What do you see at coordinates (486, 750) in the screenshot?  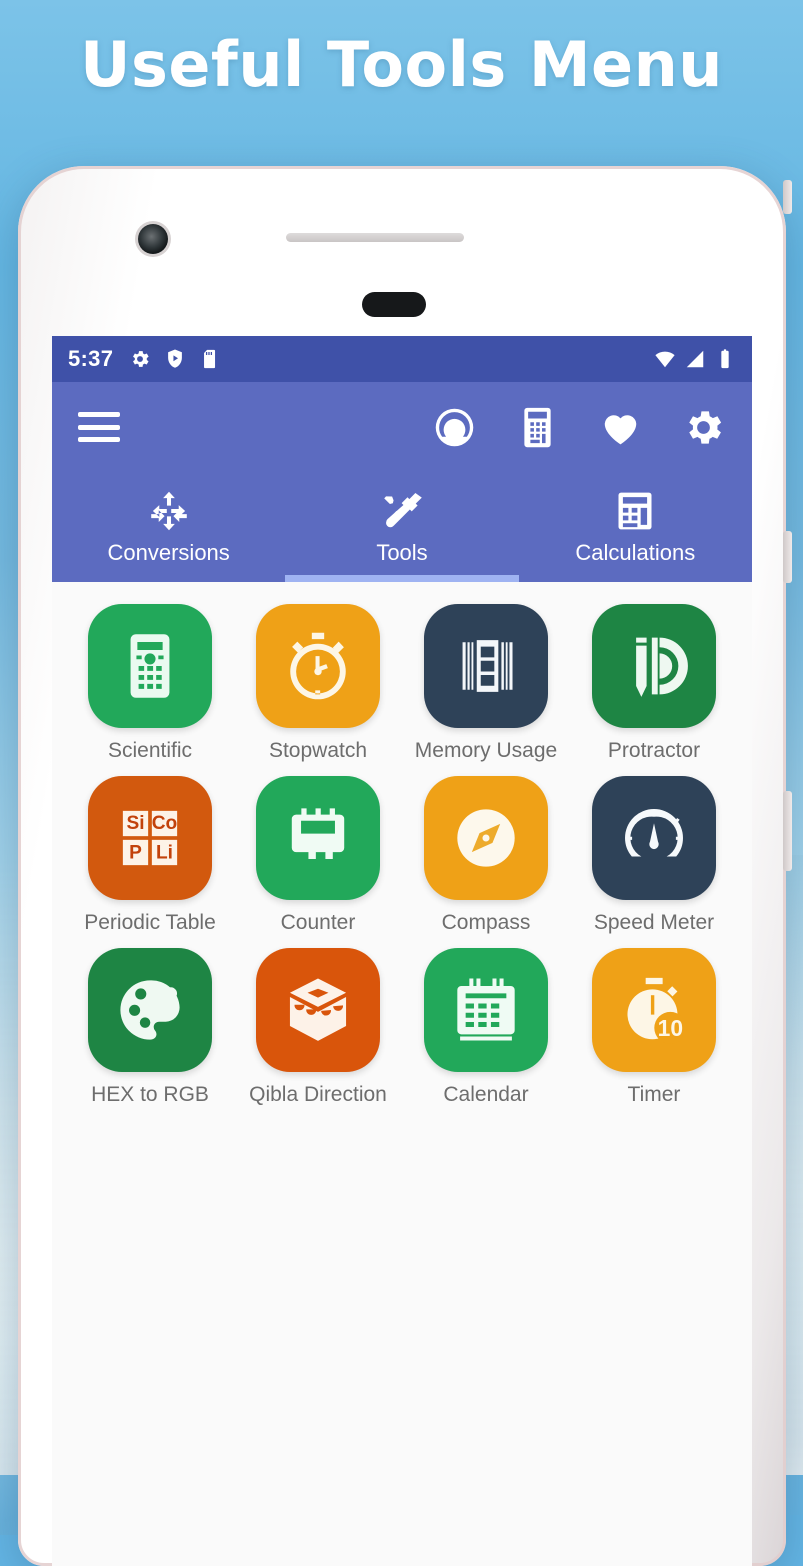 I see `tool-label: Memory Usage` at bounding box center [486, 750].